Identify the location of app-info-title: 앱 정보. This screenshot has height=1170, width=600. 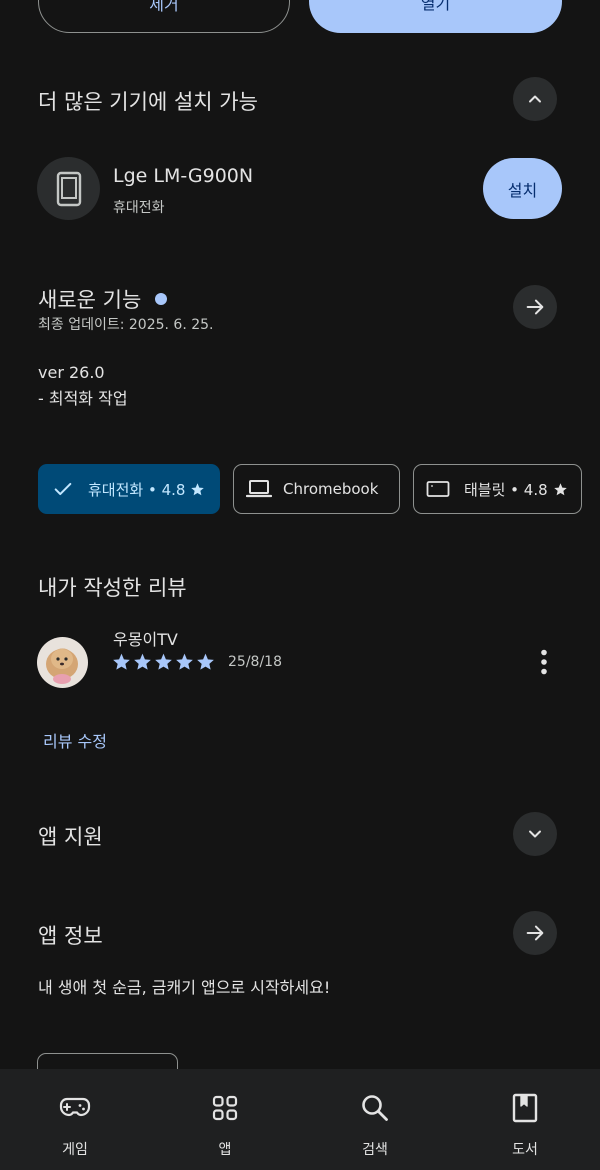
(70, 936).